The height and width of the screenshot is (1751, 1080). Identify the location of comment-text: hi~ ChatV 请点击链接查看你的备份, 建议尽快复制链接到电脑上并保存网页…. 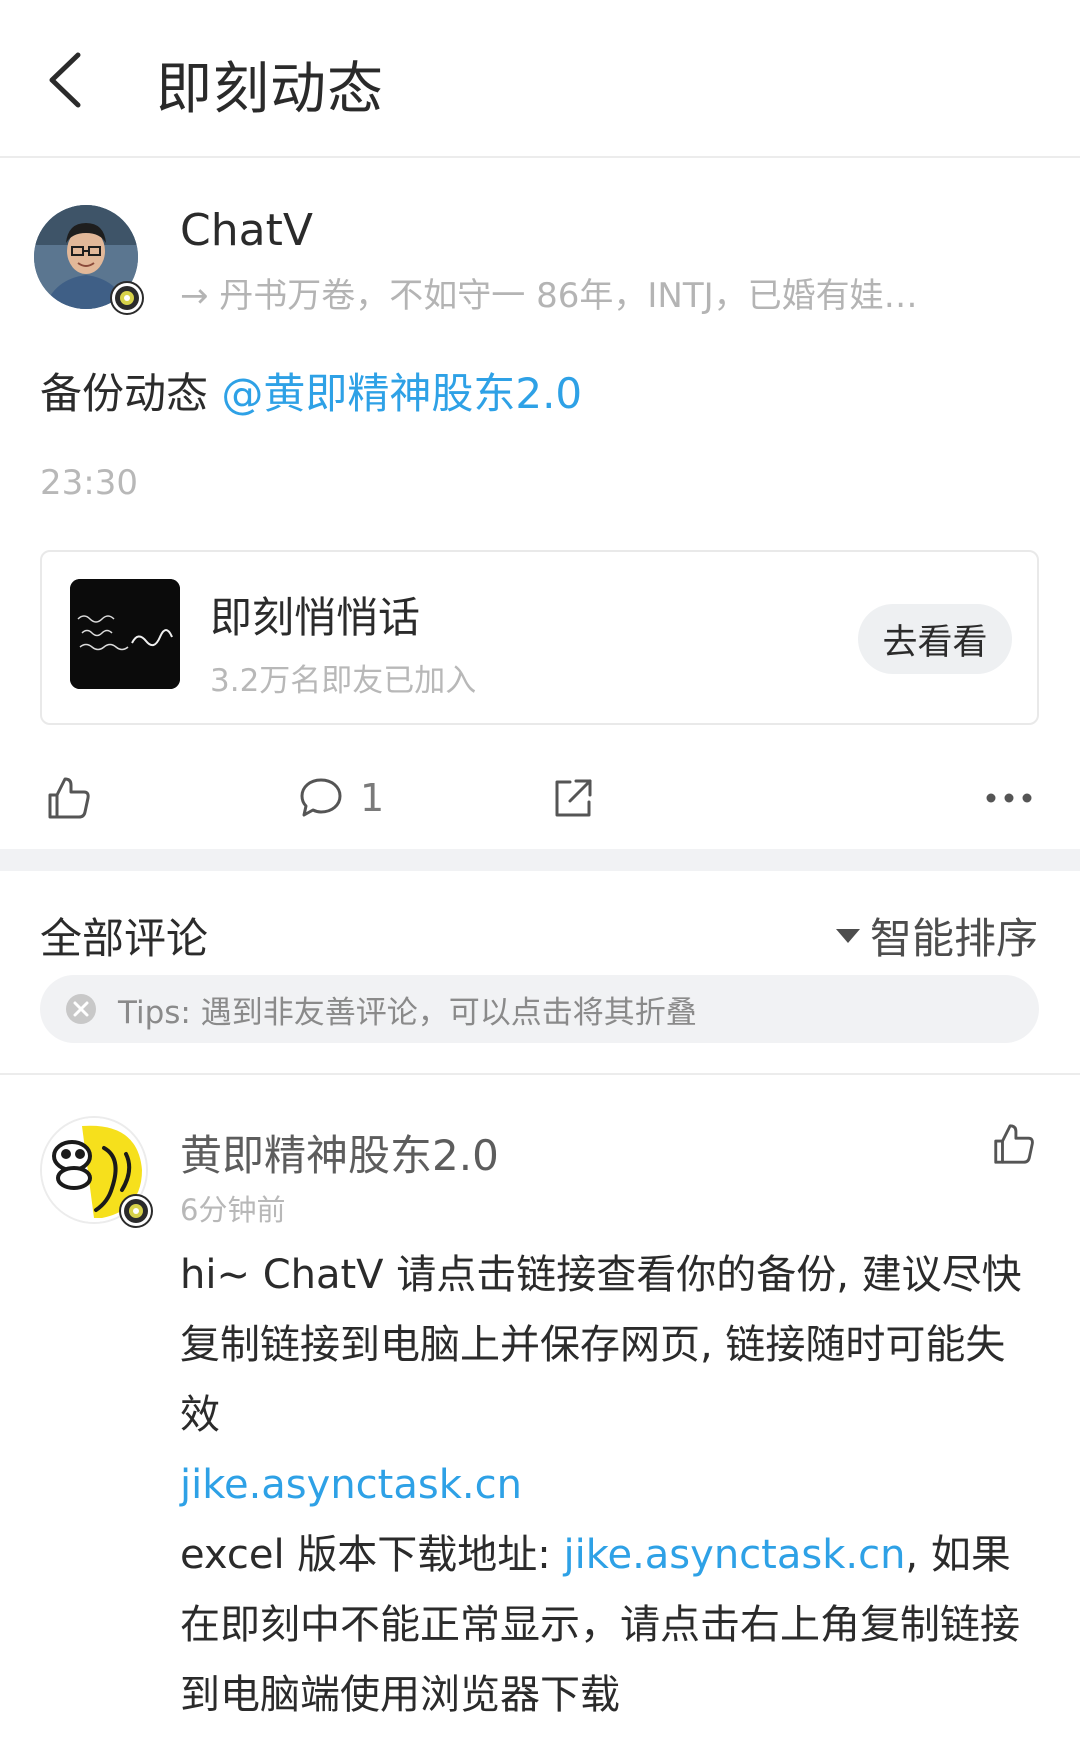
(601, 1345).